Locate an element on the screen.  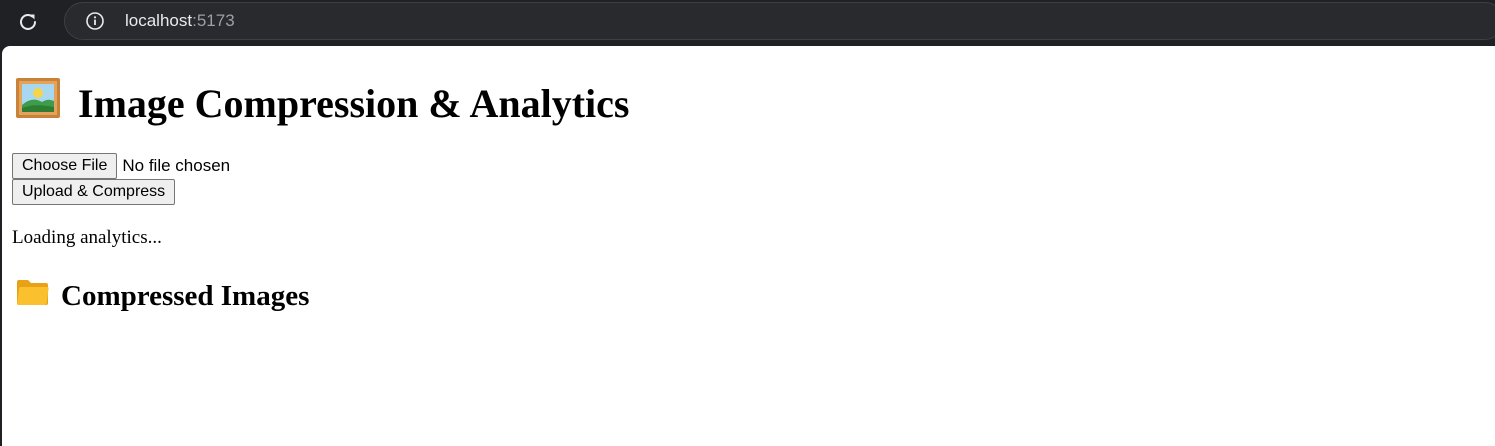
page-title: Image Compression & Analytics is located at coordinates (322, 103).